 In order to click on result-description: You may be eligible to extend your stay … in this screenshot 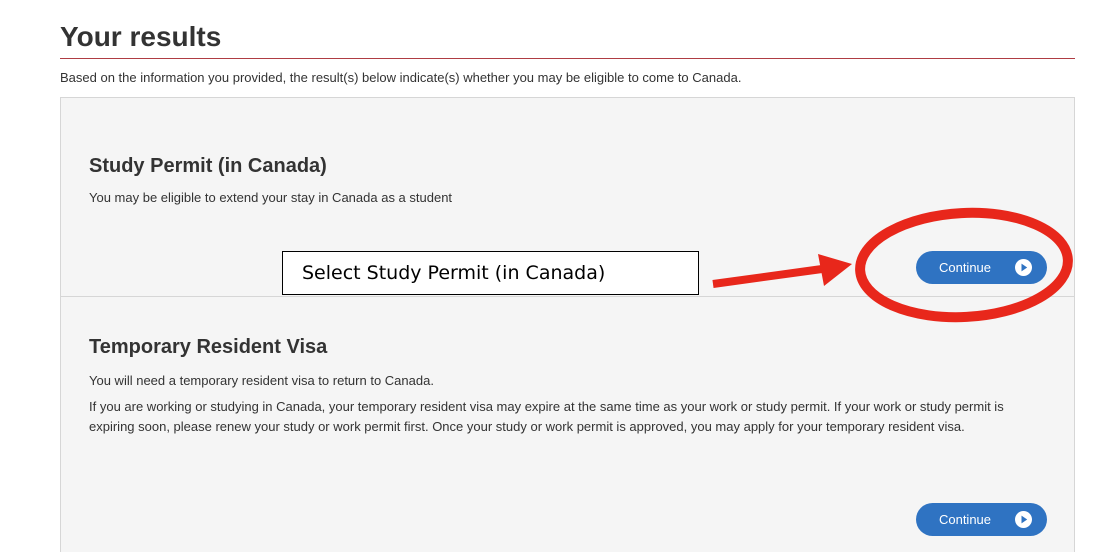, I will do `click(271, 197)`.